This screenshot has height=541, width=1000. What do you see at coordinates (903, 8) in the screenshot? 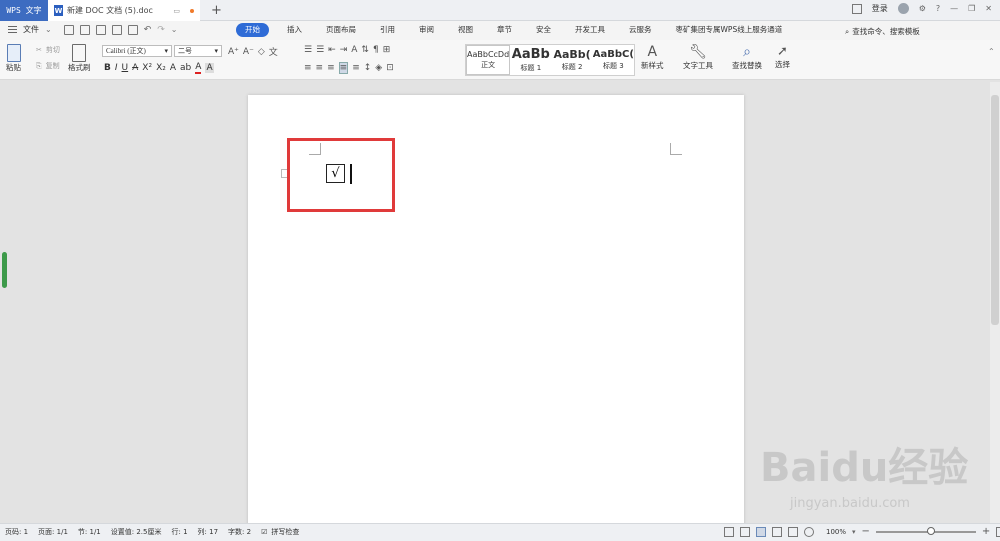
I see `avatar` at bounding box center [903, 8].